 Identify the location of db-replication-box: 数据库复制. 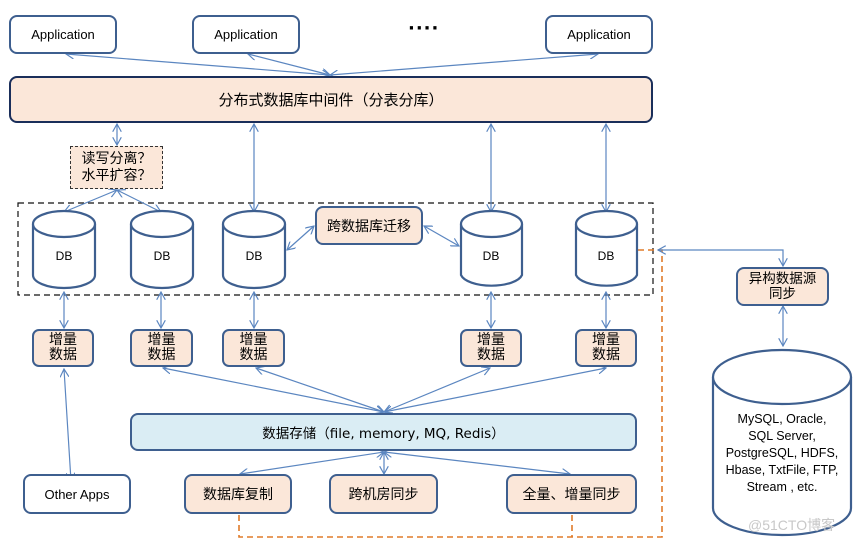
(238, 494).